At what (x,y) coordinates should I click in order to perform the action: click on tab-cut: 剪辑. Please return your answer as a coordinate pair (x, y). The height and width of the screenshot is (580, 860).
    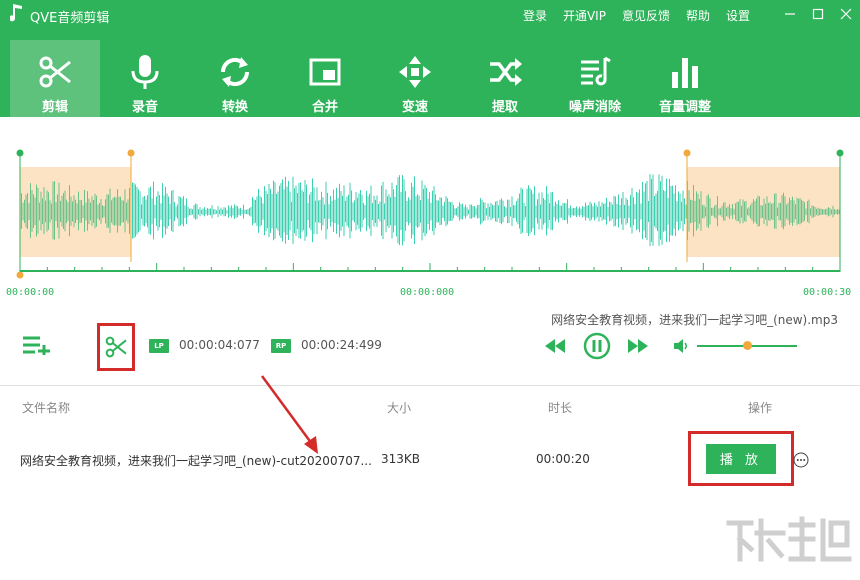
    Looking at the image, I should click on (55, 78).